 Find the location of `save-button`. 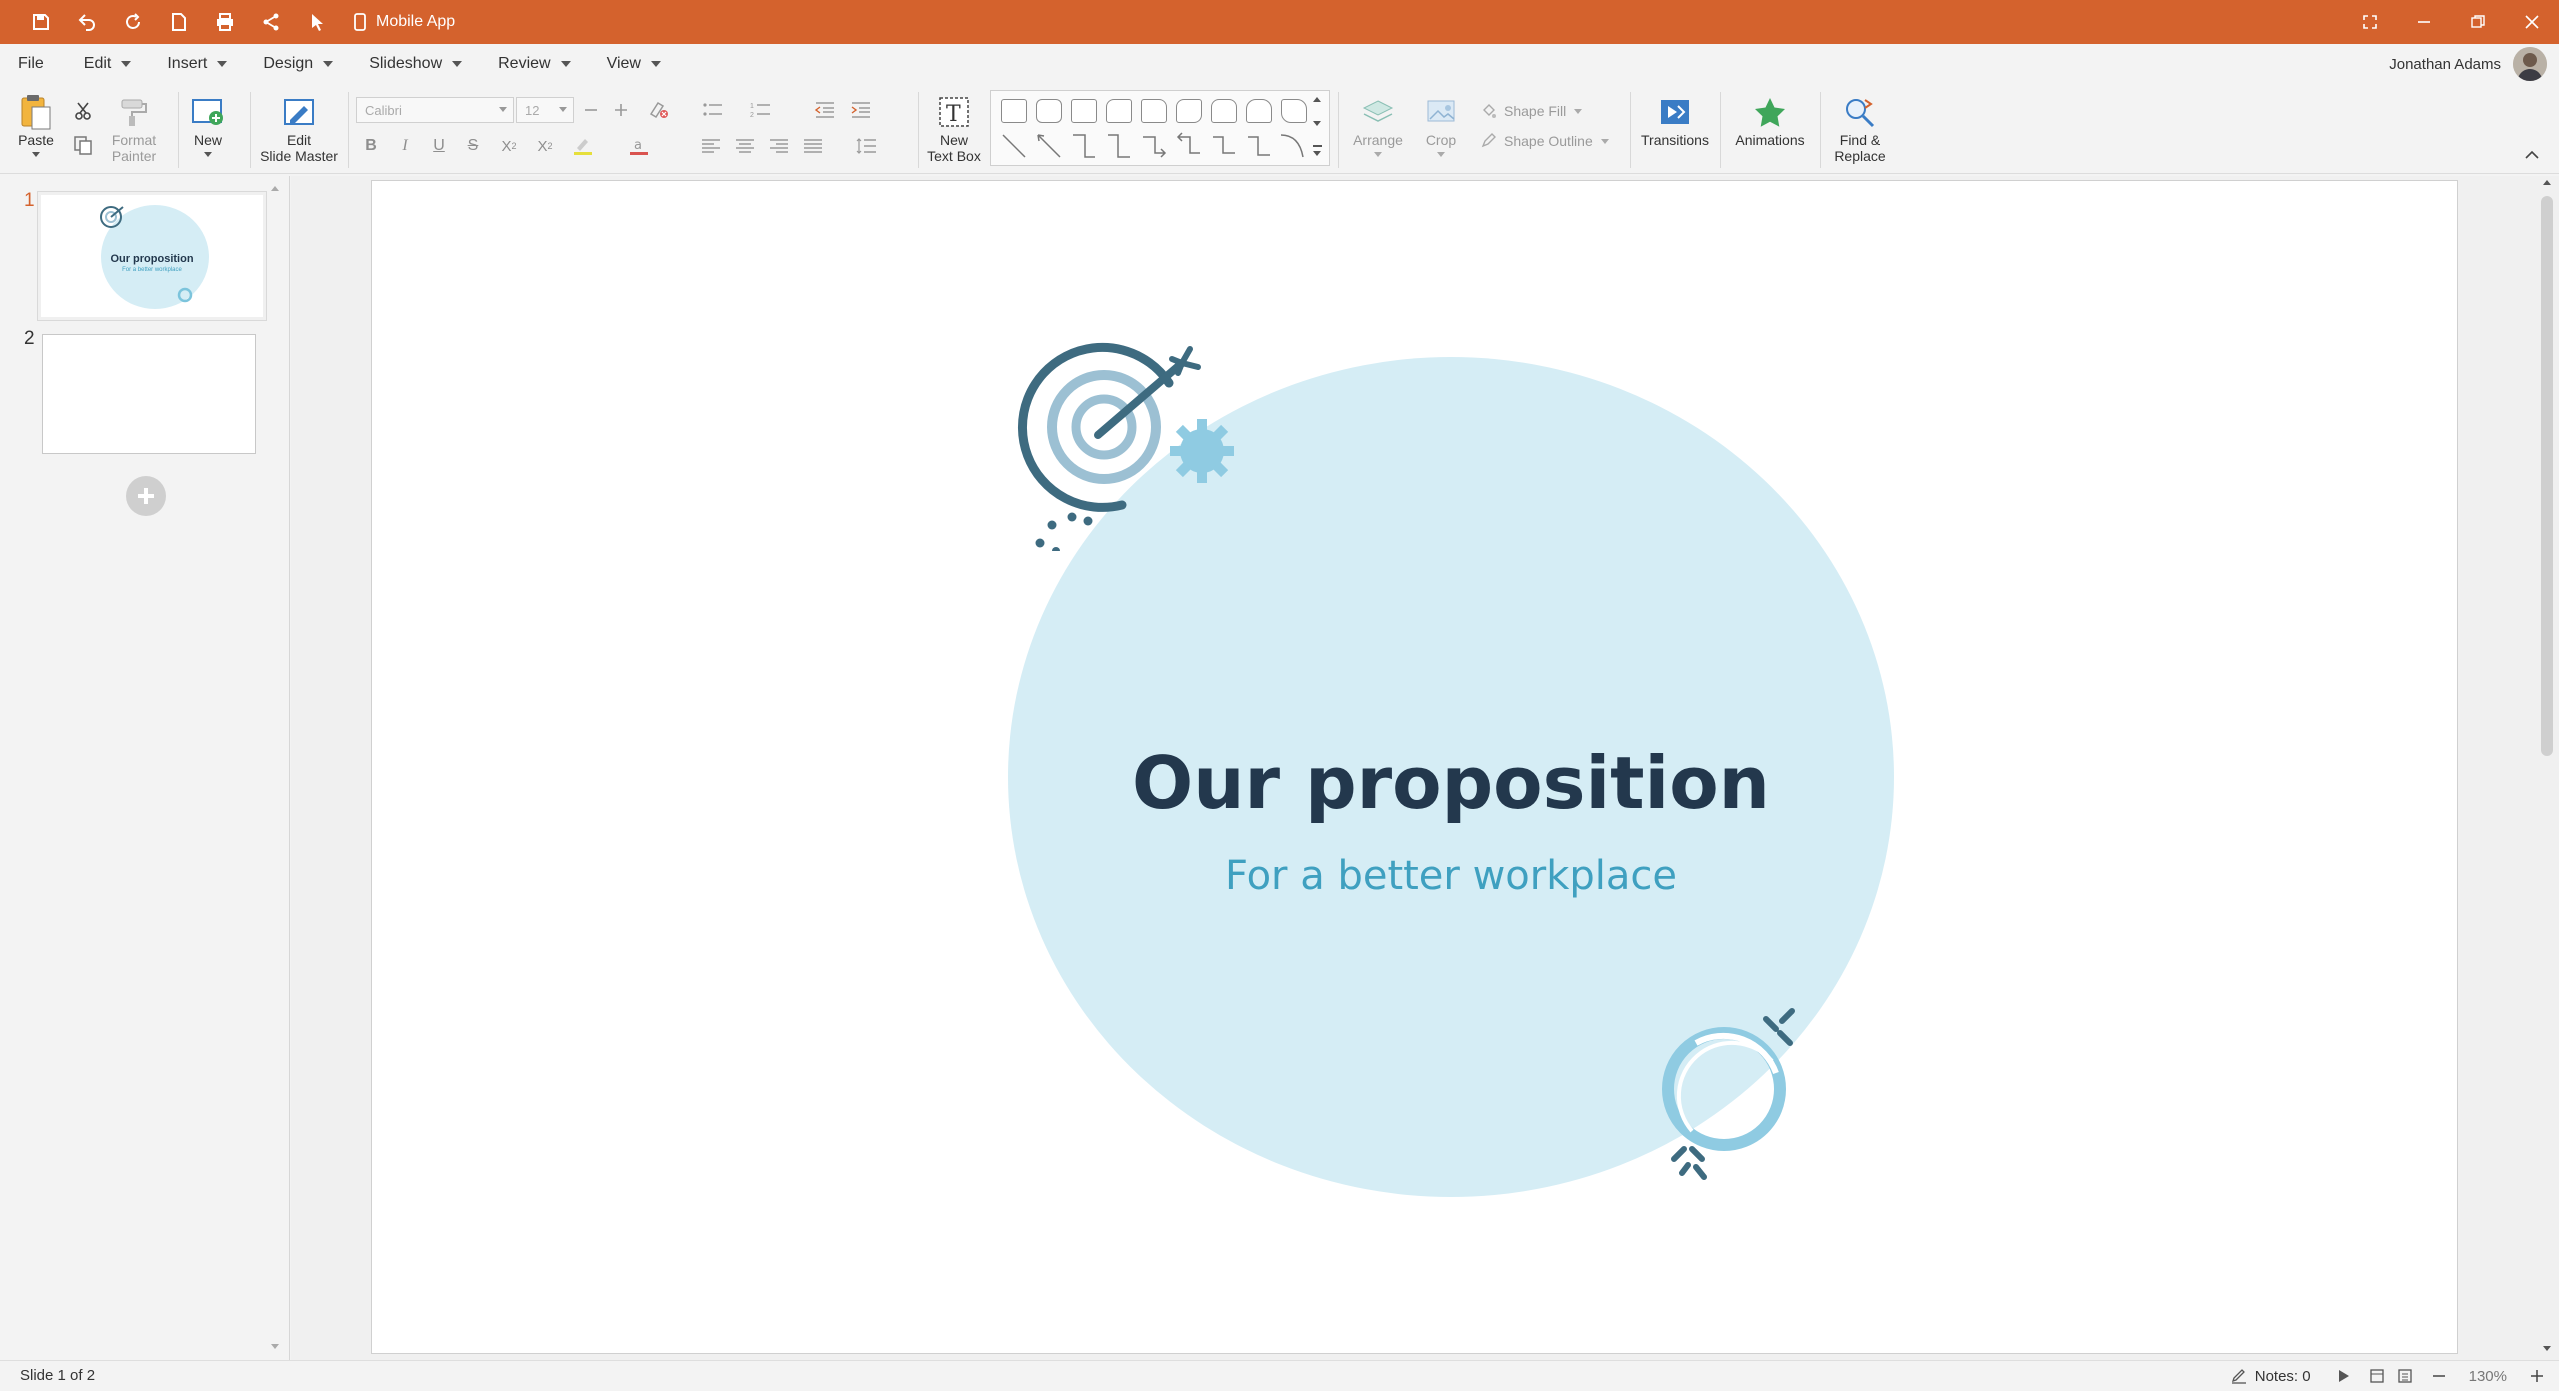

save-button is located at coordinates (41, 22).